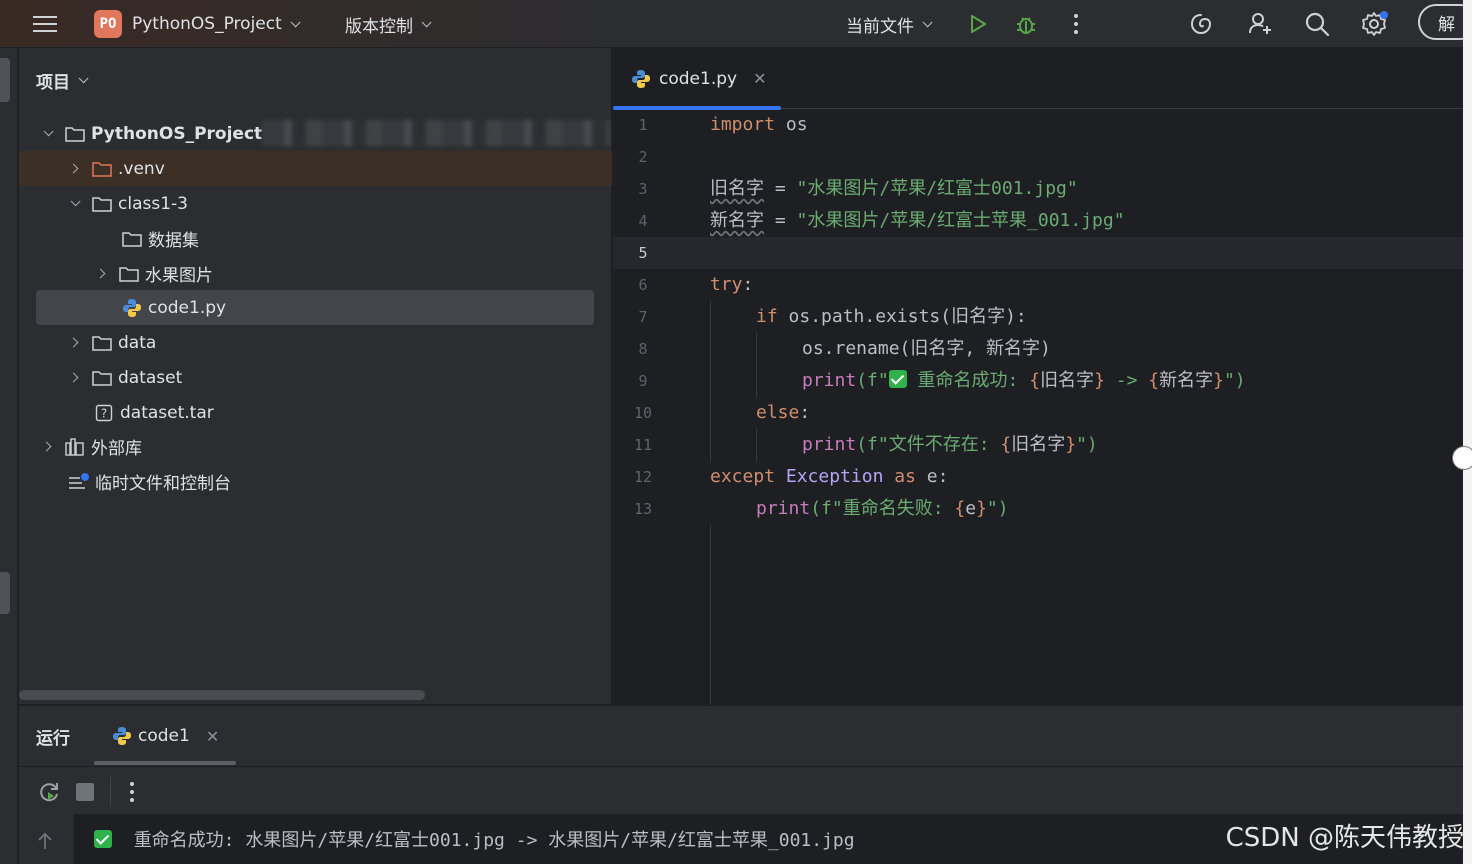 The image size is (1472, 864). Describe the element at coordinates (1201, 24) in the screenshot. I see `ai-assistant-icon` at that location.